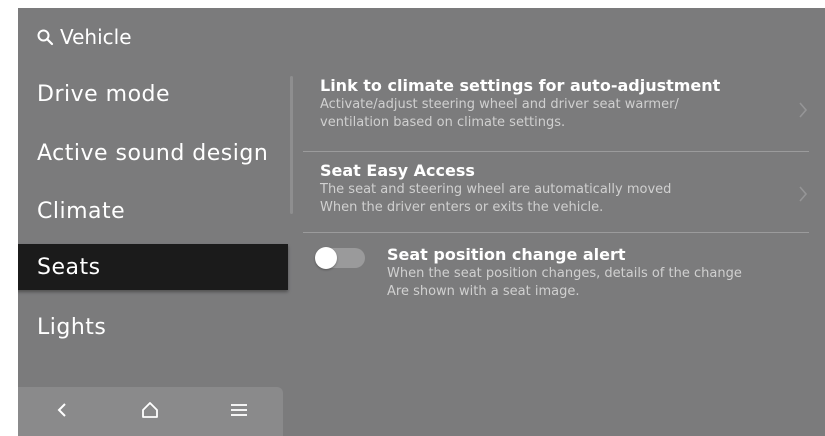  I want to click on sidebar-item-label: Lights, so click(72, 327).